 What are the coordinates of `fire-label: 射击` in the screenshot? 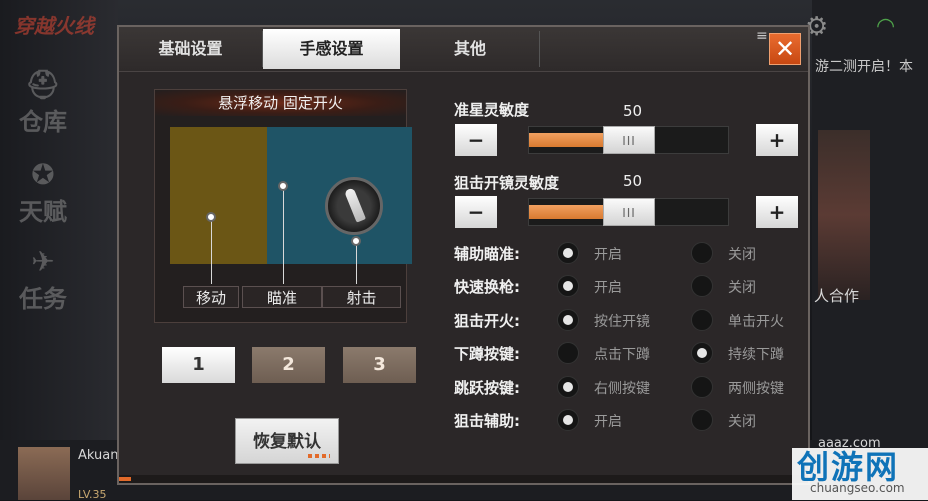 It's located at (361, 297).